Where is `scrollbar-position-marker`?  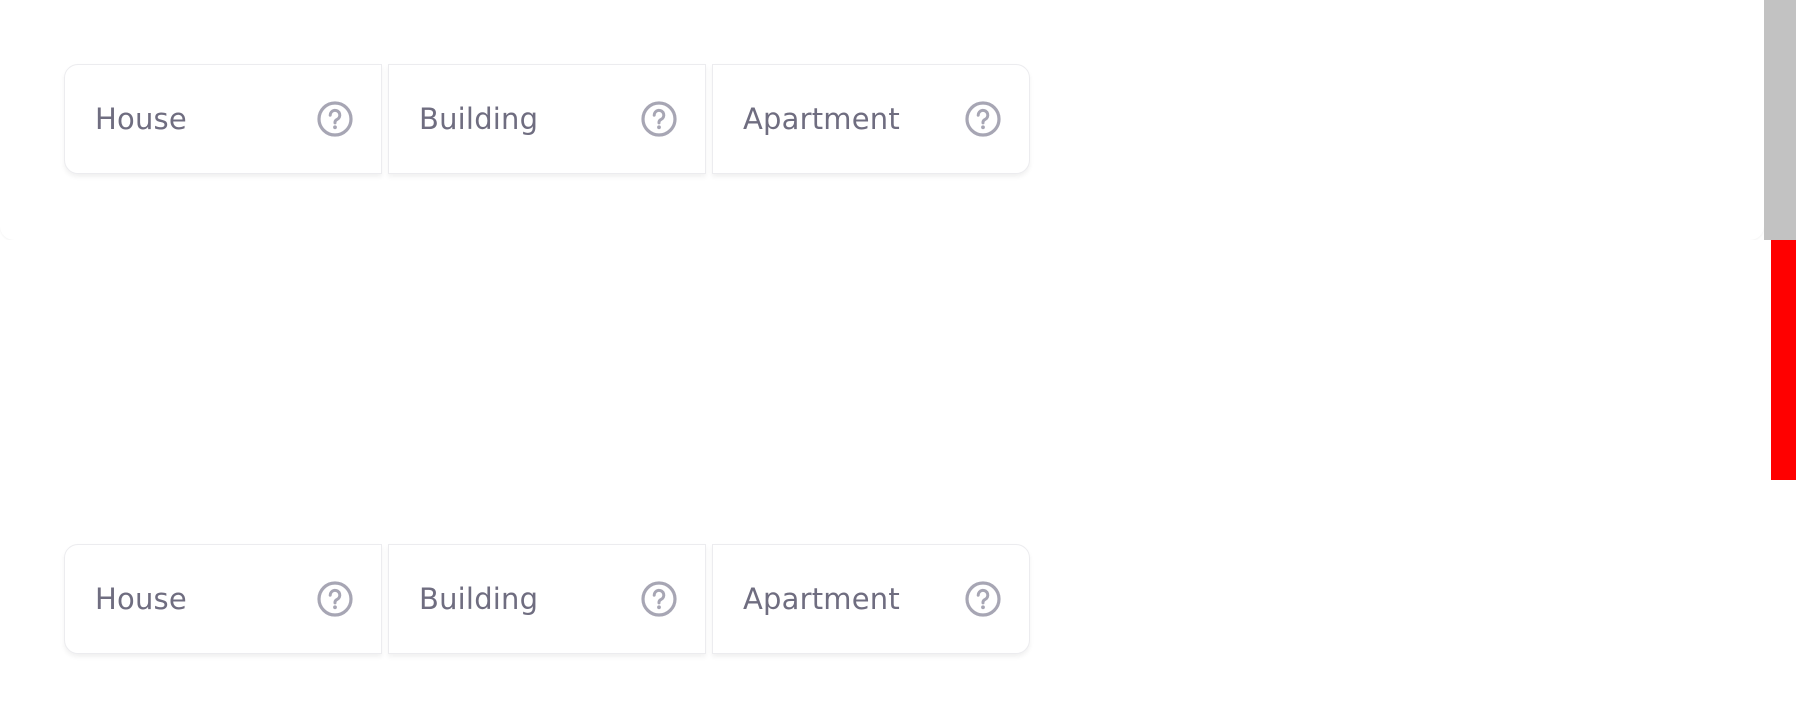
scrollbar-position-marker is located at coordinates (1783, 360).